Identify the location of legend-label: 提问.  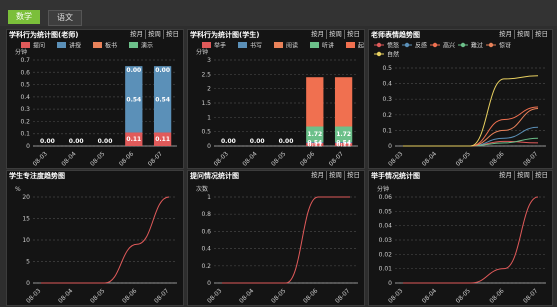
(39, 46).